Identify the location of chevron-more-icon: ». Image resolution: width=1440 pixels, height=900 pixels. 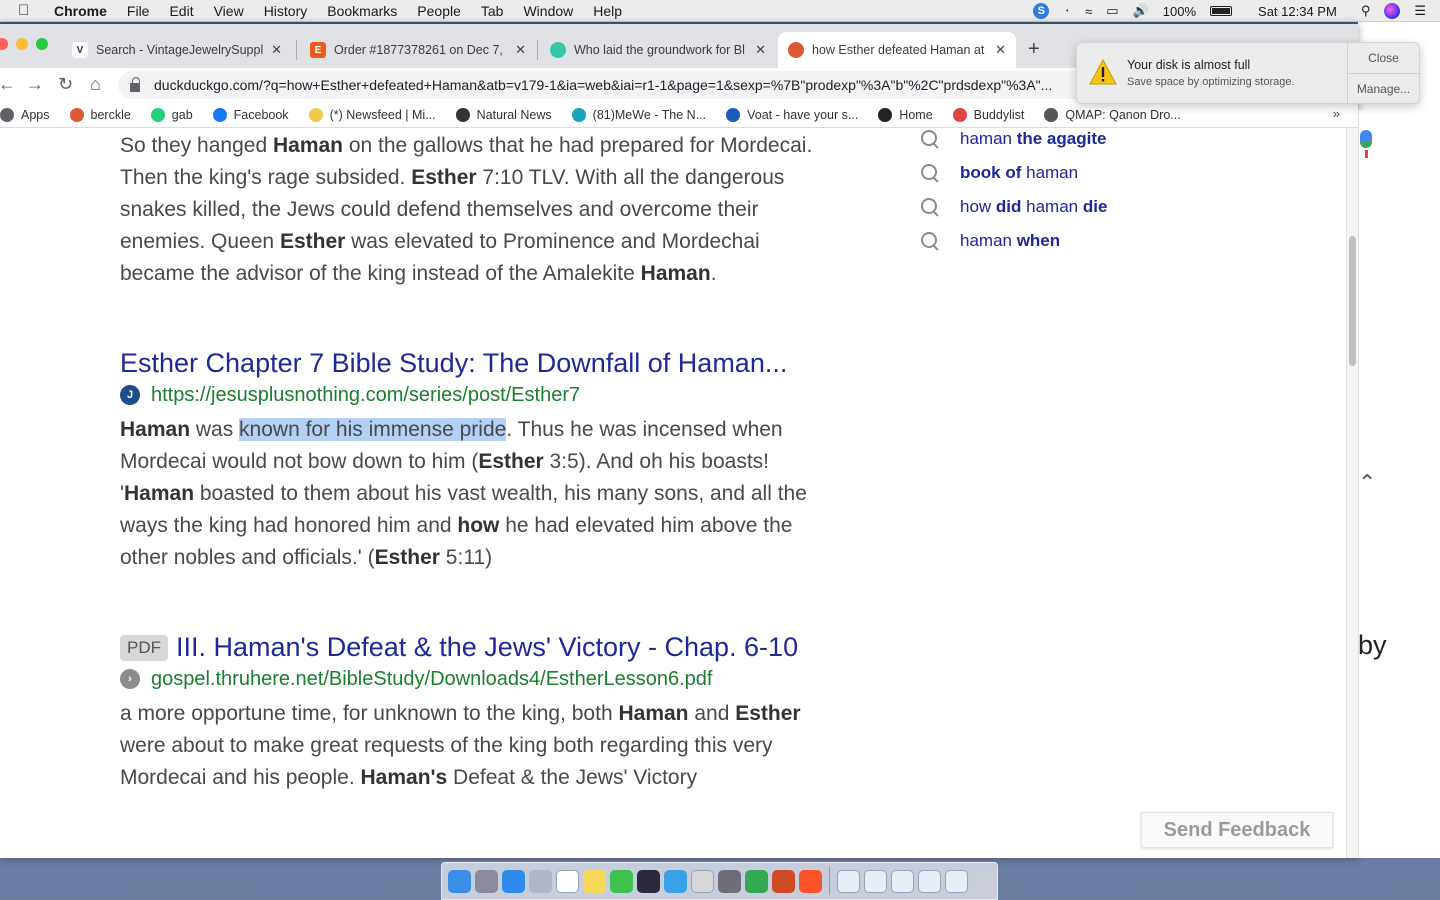
(1336, 113).